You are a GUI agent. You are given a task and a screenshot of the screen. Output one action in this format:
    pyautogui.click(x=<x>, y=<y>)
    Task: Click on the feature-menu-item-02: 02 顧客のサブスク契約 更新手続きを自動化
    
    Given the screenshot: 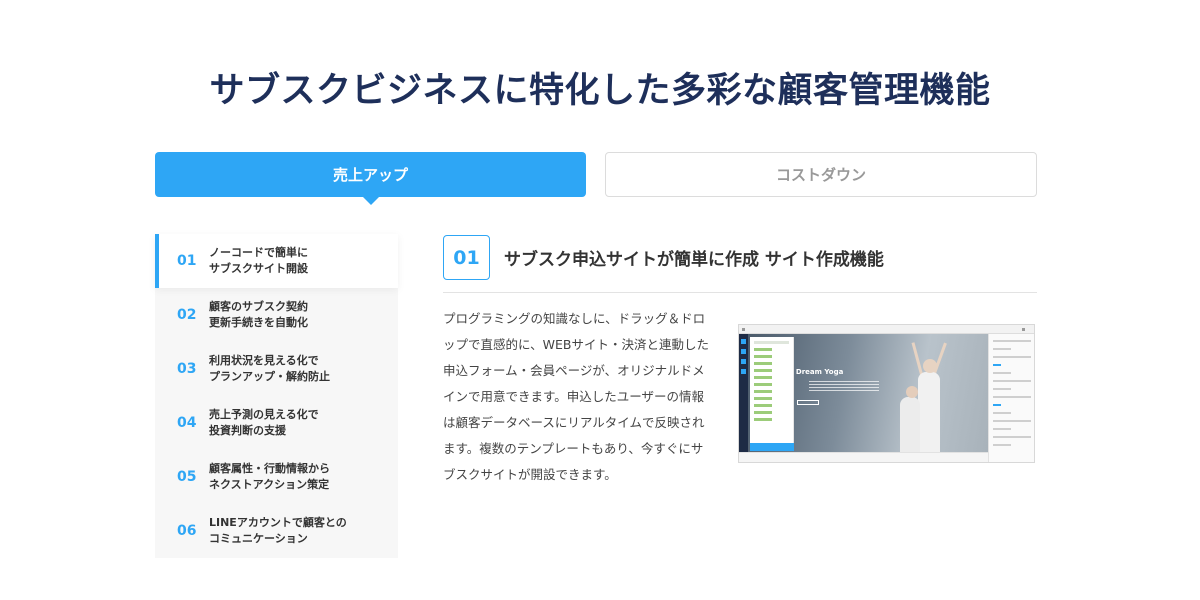 What is the action you would take?
    pyautogui.click(x=276, y=315)
    